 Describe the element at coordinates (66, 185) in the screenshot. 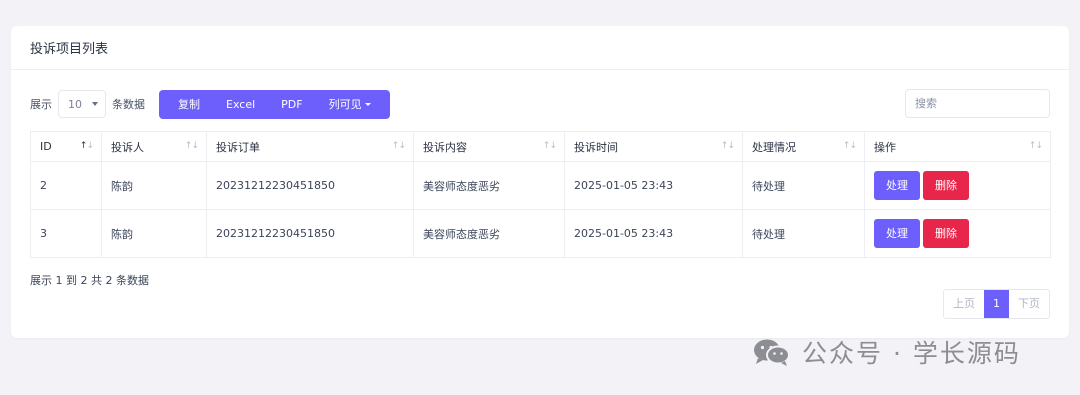

I see `cell-id: 2` at that location.